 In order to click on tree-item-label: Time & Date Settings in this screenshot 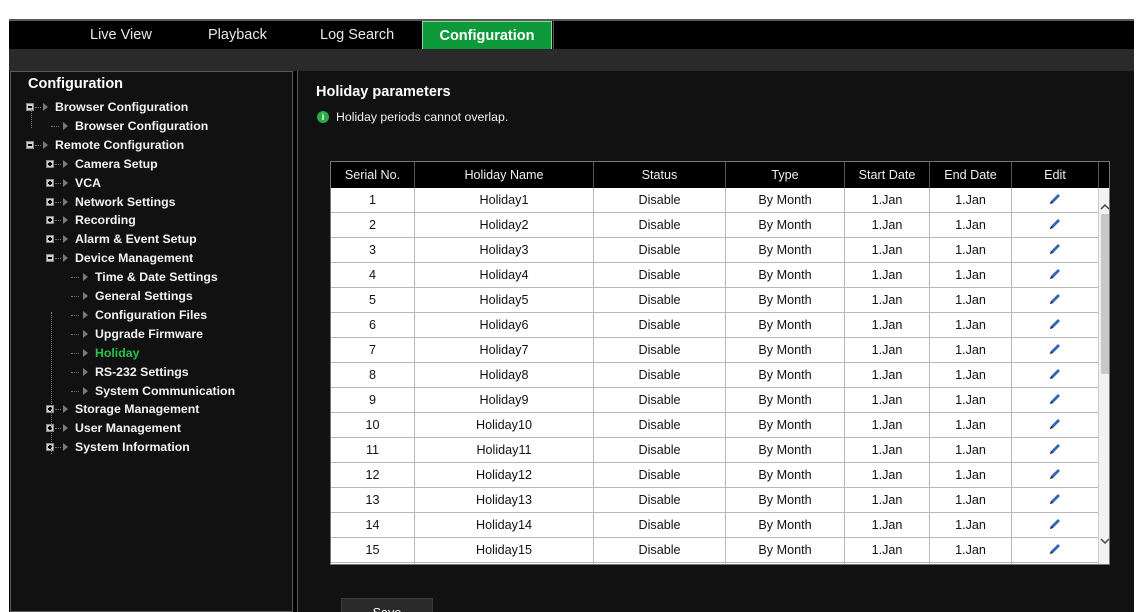, I will do `click(156, 277)`.